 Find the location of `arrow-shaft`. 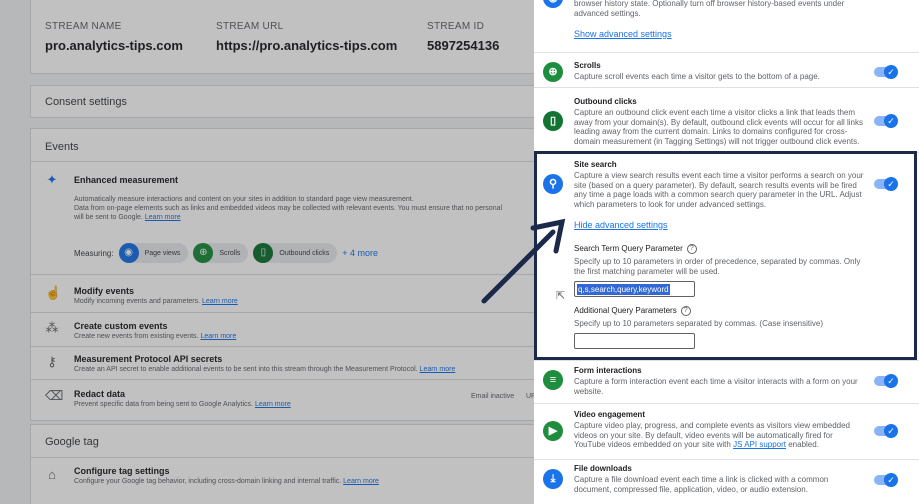

arrow-shaft is located at coordinates (518, 266).